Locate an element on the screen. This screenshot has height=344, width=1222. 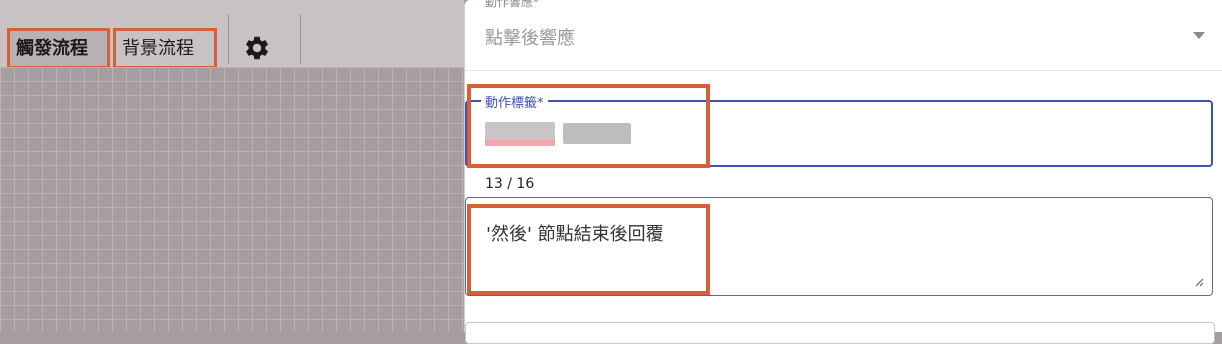
tab-background-flow: 背景流程 is located at coordinates (165, 48).